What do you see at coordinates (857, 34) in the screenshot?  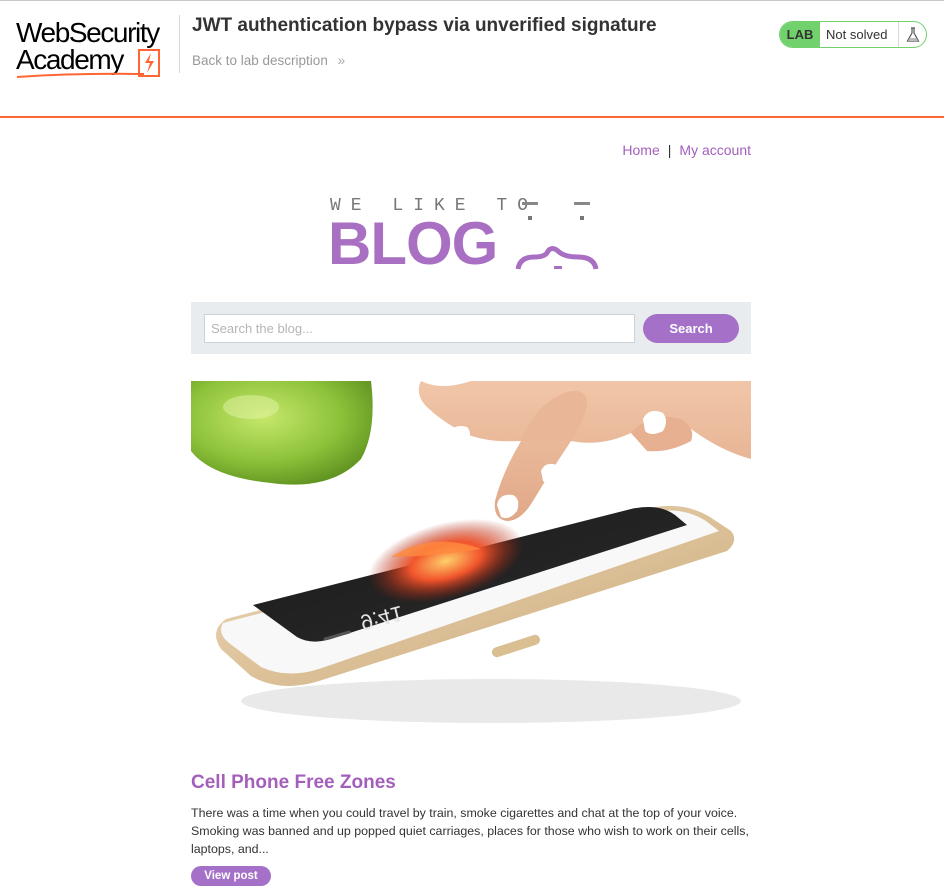 I see `lab-status-text: Not solved` at bounding box center [857, 34].